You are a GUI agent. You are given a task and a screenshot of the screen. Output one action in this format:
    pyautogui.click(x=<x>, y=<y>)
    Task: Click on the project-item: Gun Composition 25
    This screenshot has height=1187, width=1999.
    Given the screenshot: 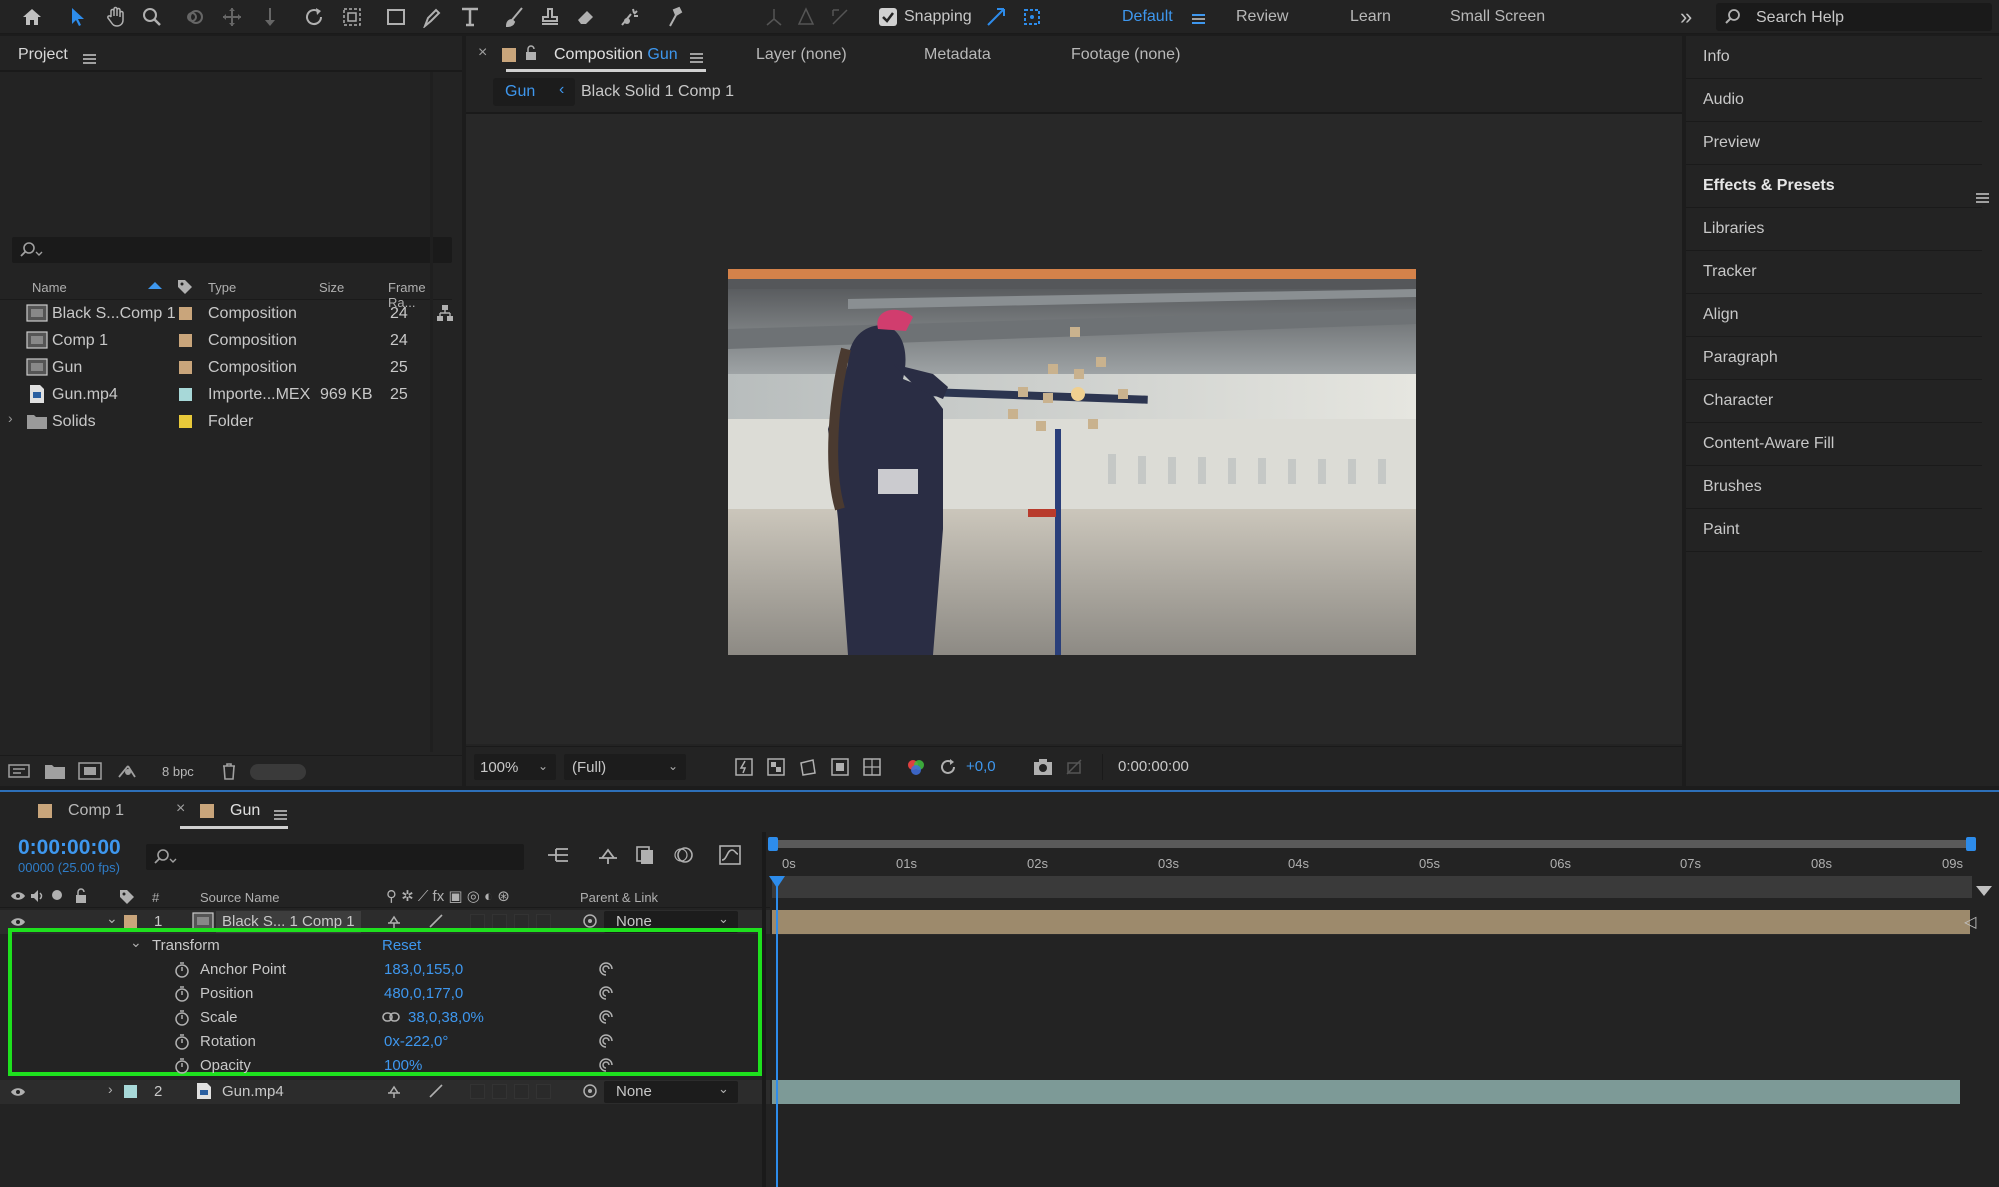 What is the action you would take?
    pyautogui.click(x=220, y=367)
    